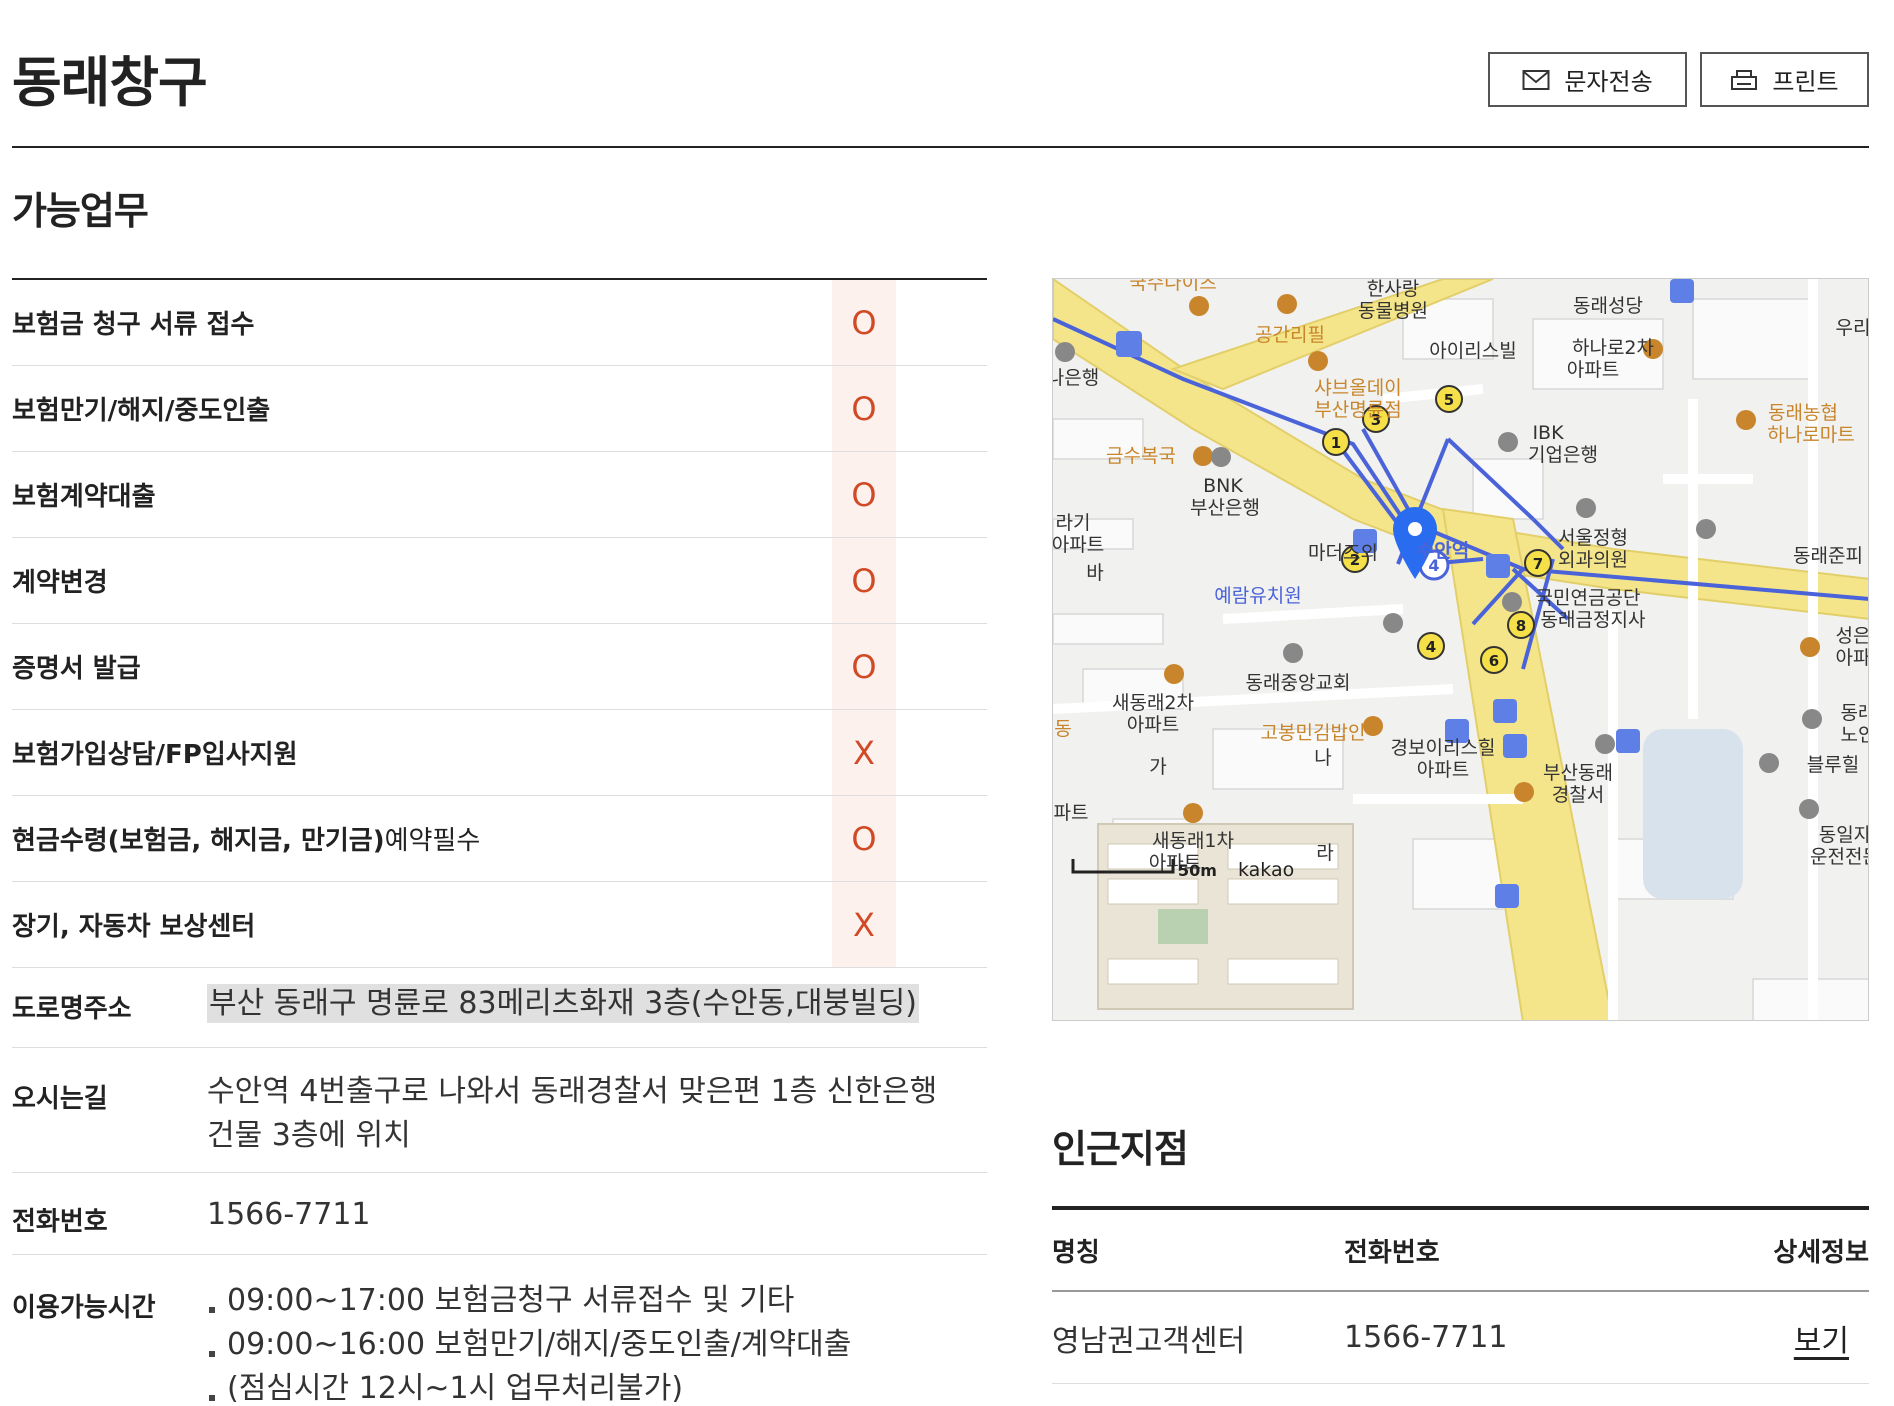 This screenshot has width=1894, height=1406. I want to click on map-exit-7: 7, so click(1538, 564).